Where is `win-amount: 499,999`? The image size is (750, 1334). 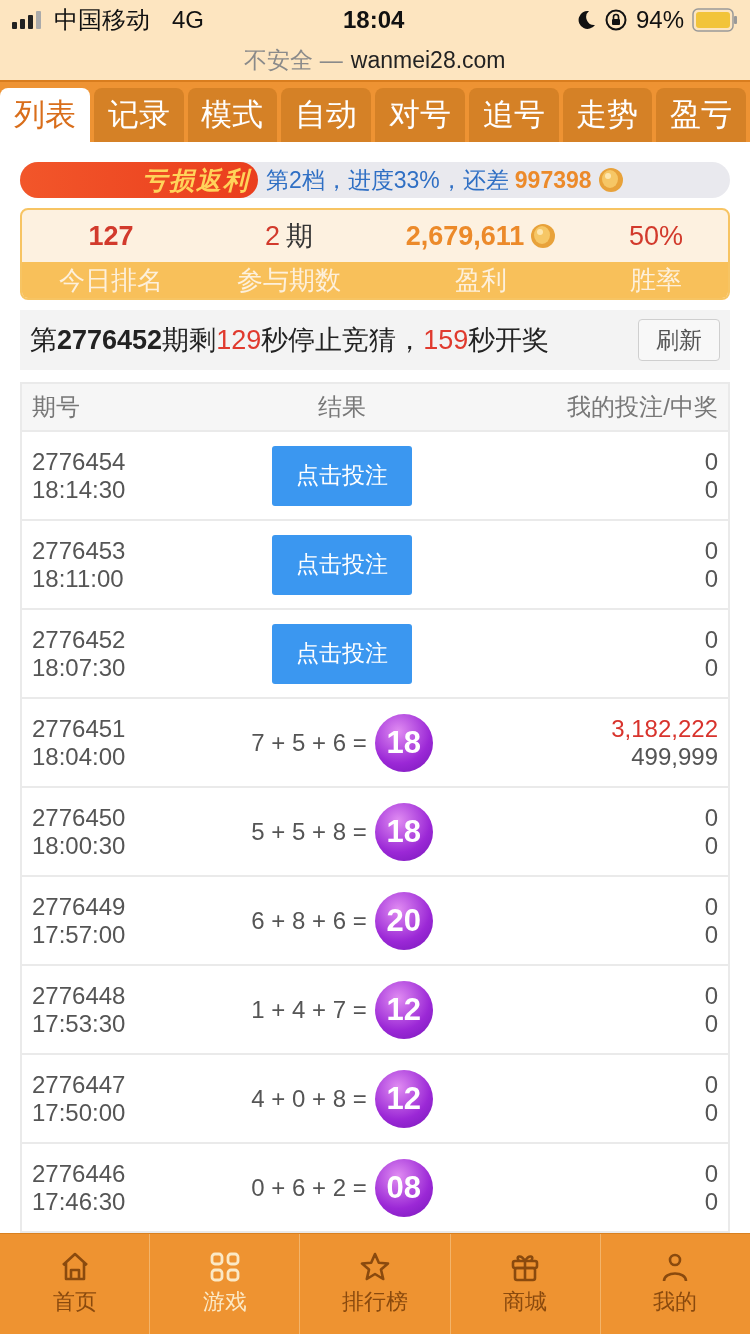
win-amount: 499,999 is located at coordinates (674, 756).